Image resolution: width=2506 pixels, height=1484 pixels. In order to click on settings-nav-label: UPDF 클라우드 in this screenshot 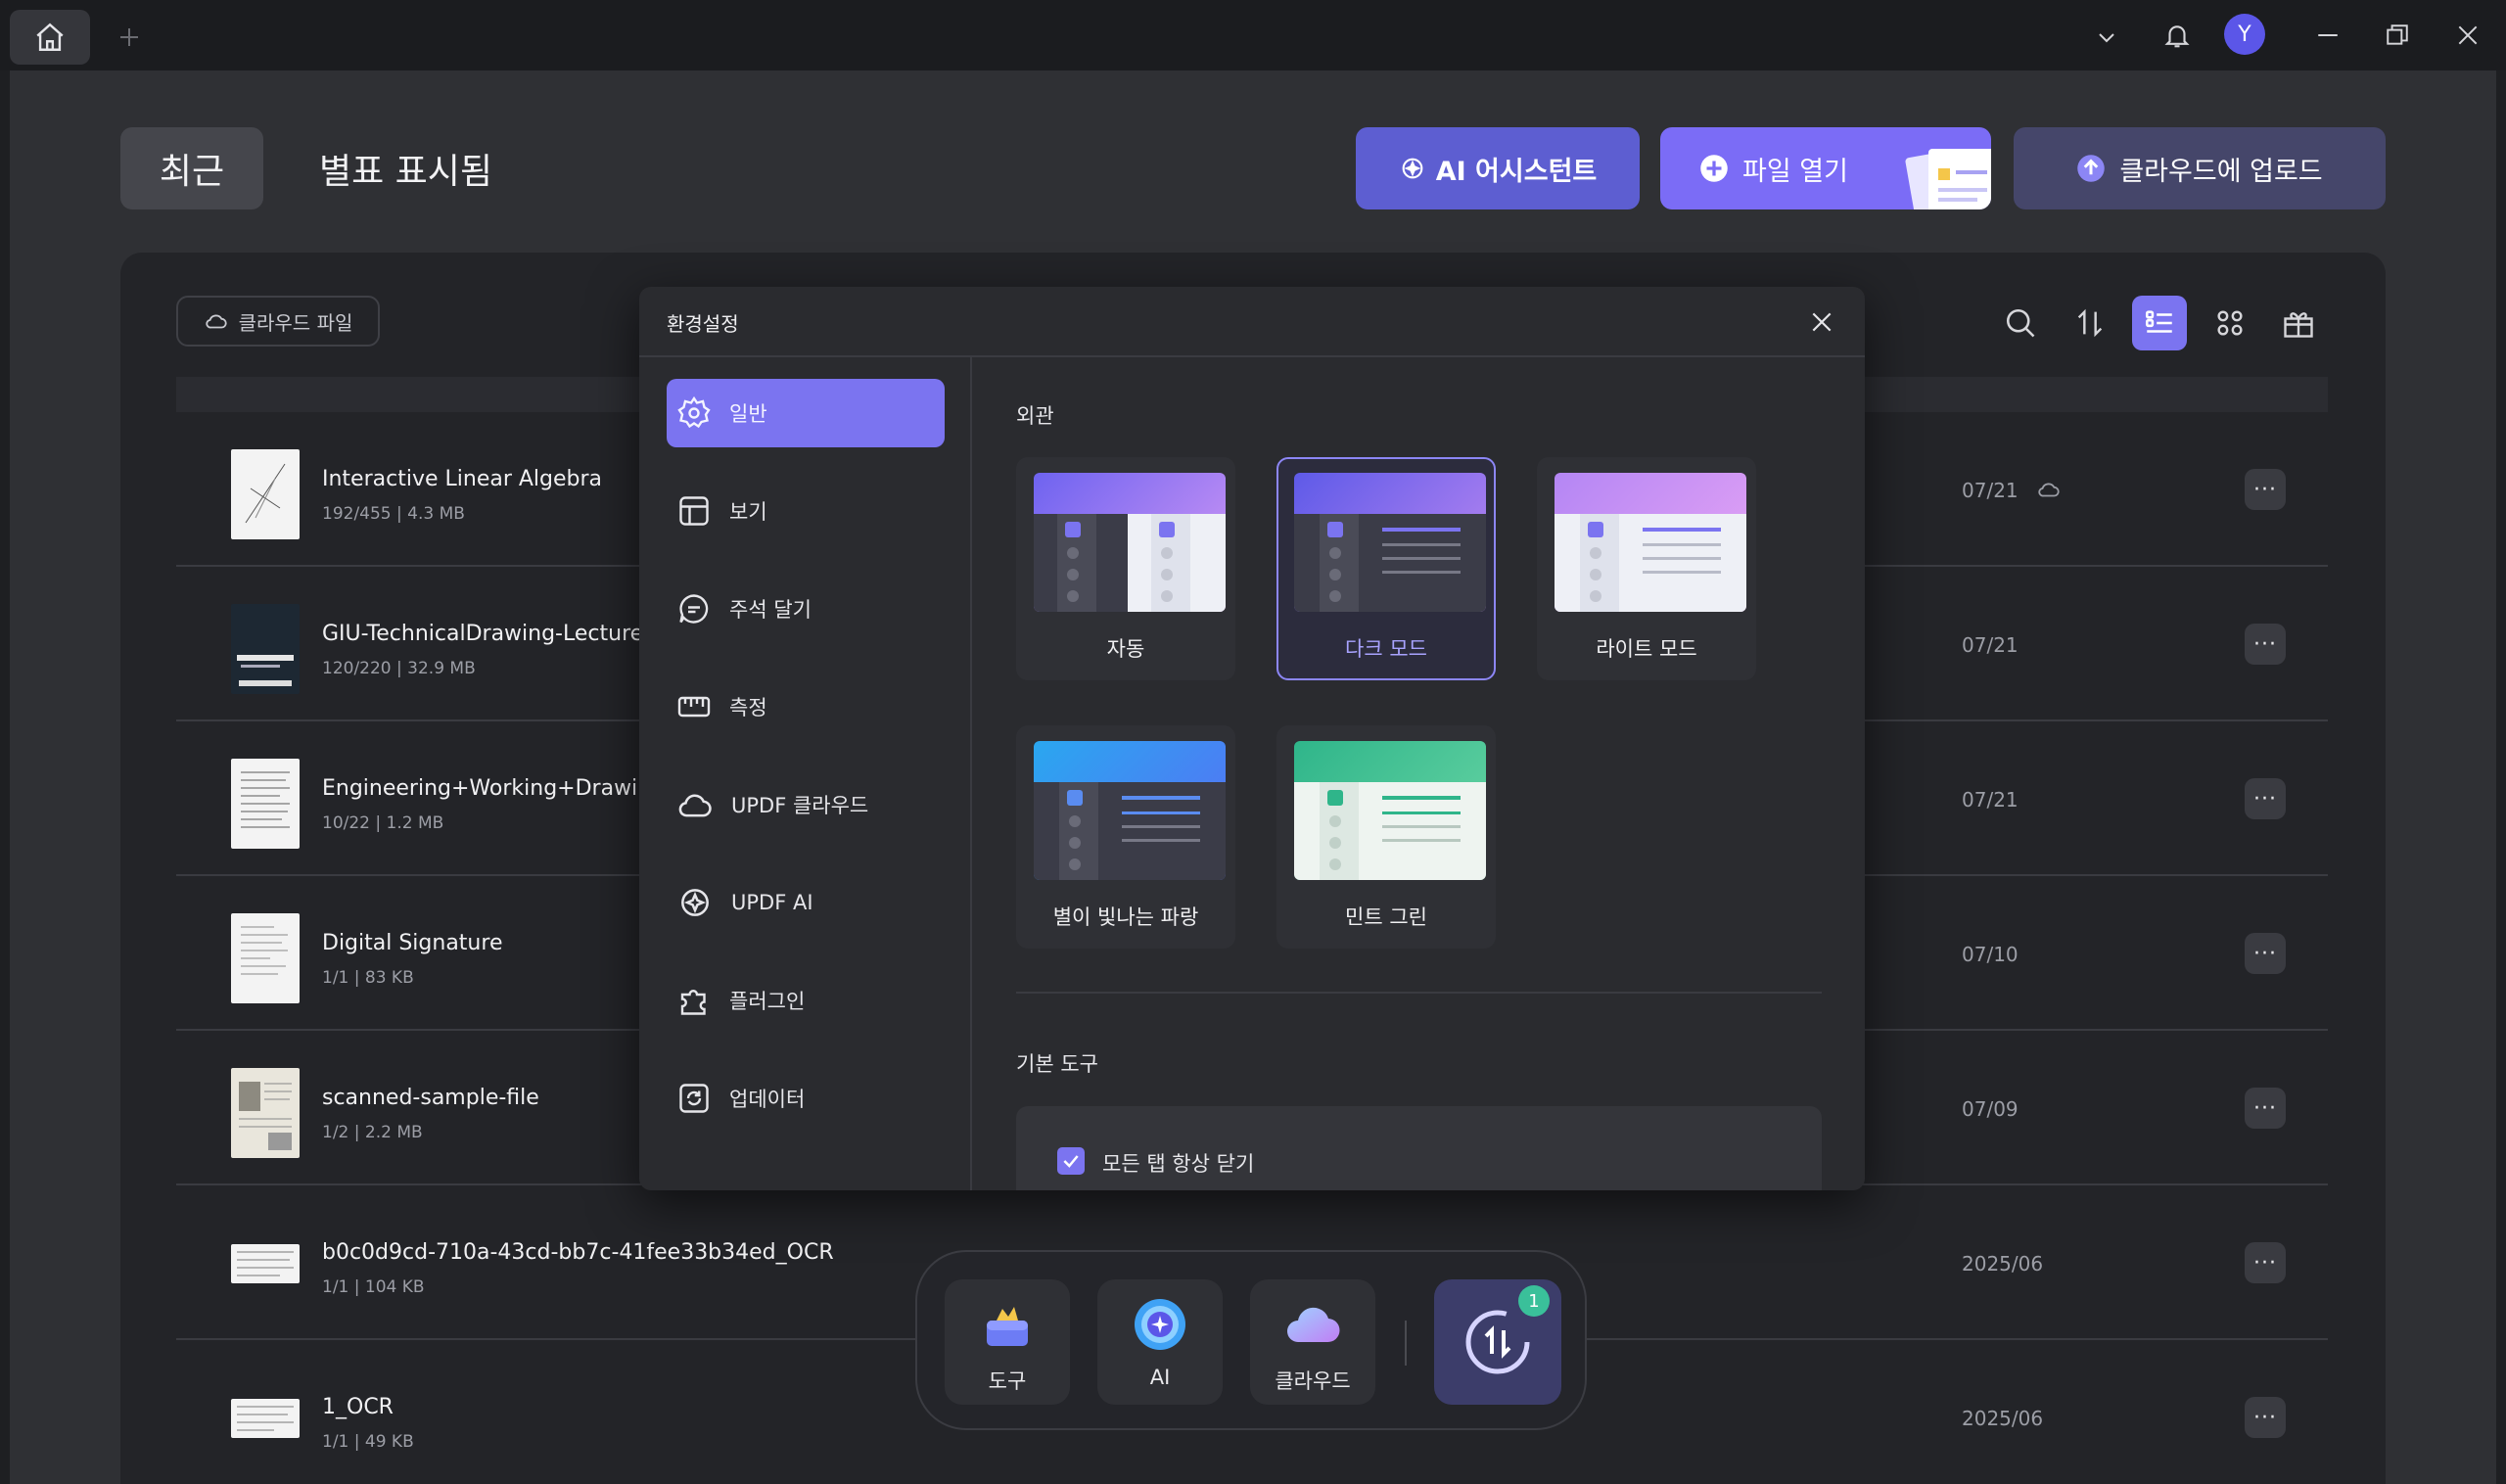, I will do `click(800, 805)`.